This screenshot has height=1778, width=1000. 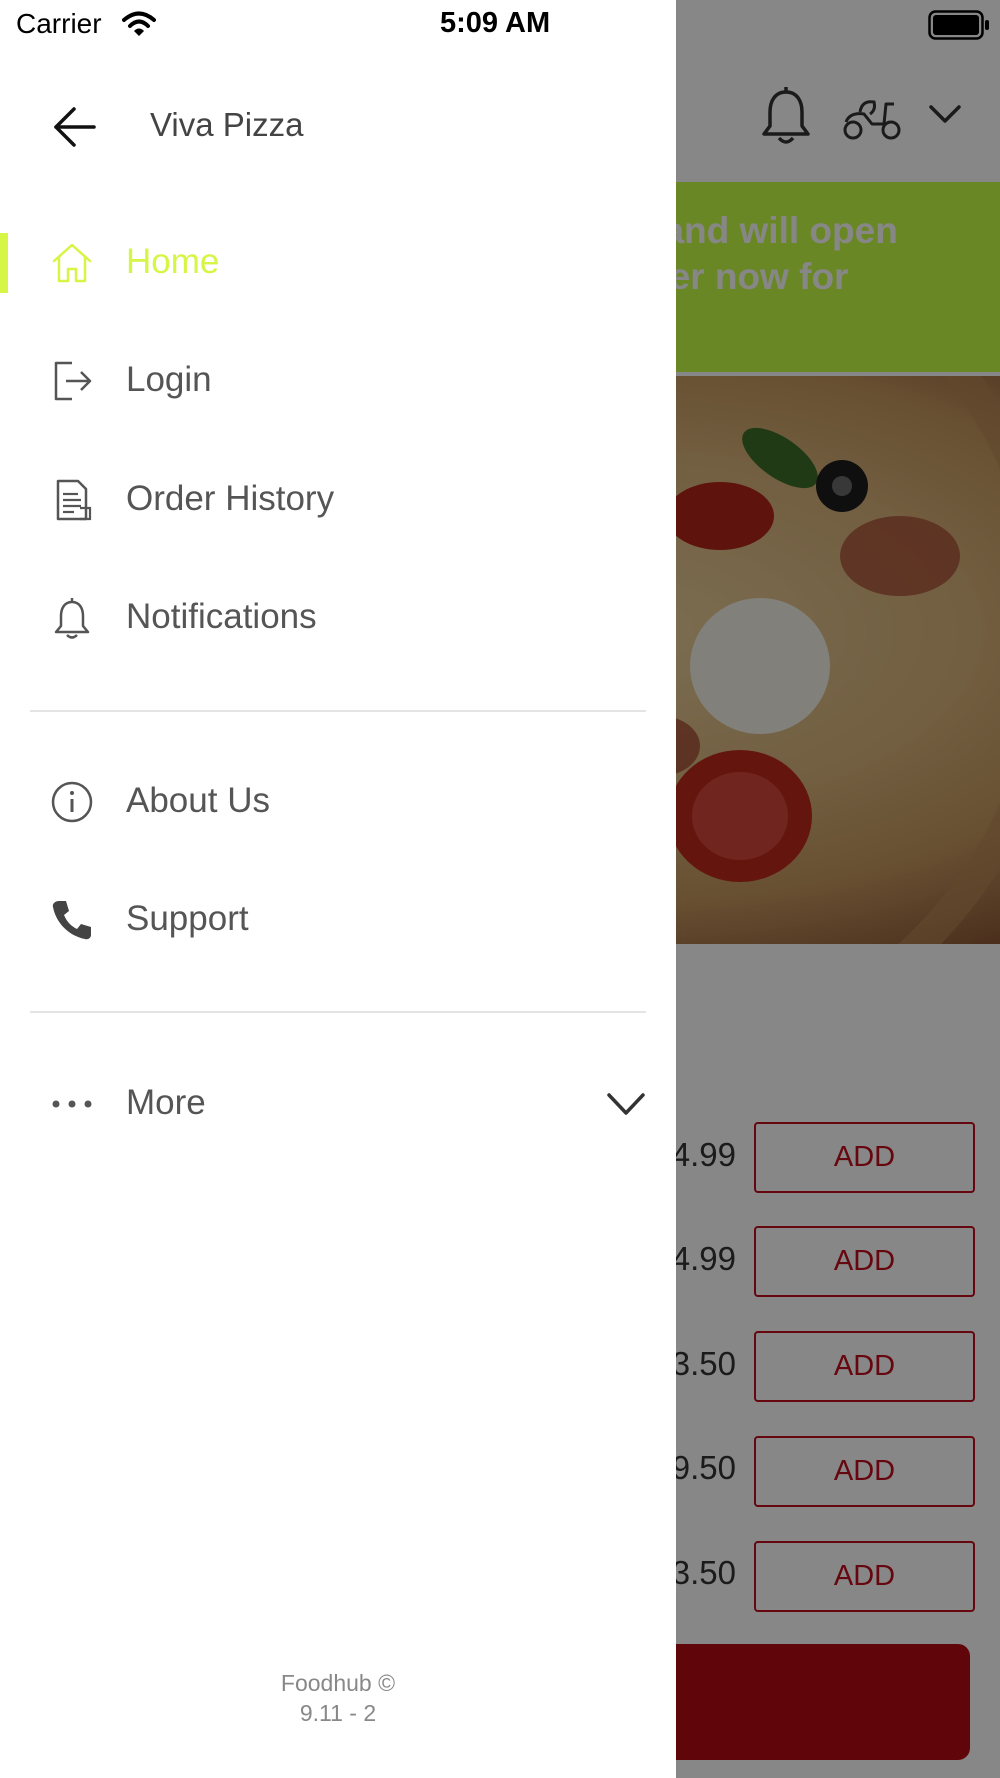 I want to click on menu-item-order-history: Order History, so click(x=338, y=500).